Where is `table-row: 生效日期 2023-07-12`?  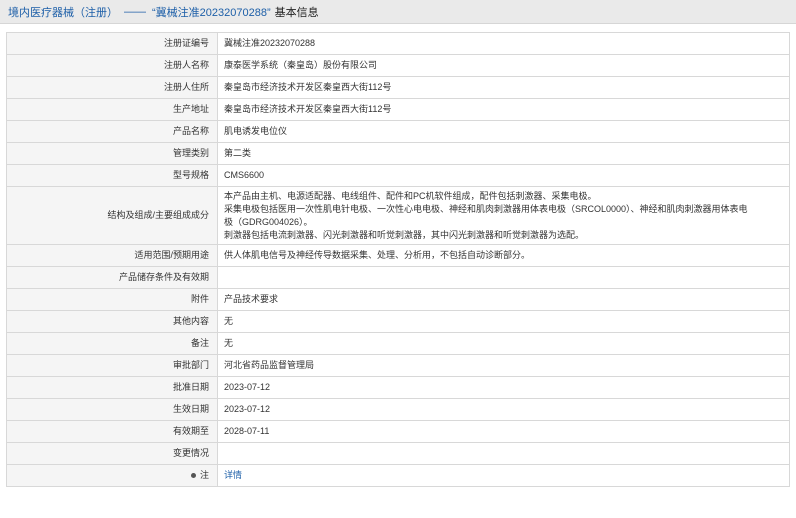 table-row: 生效日期 2023-07-12 is located at coordinates (398, 409).